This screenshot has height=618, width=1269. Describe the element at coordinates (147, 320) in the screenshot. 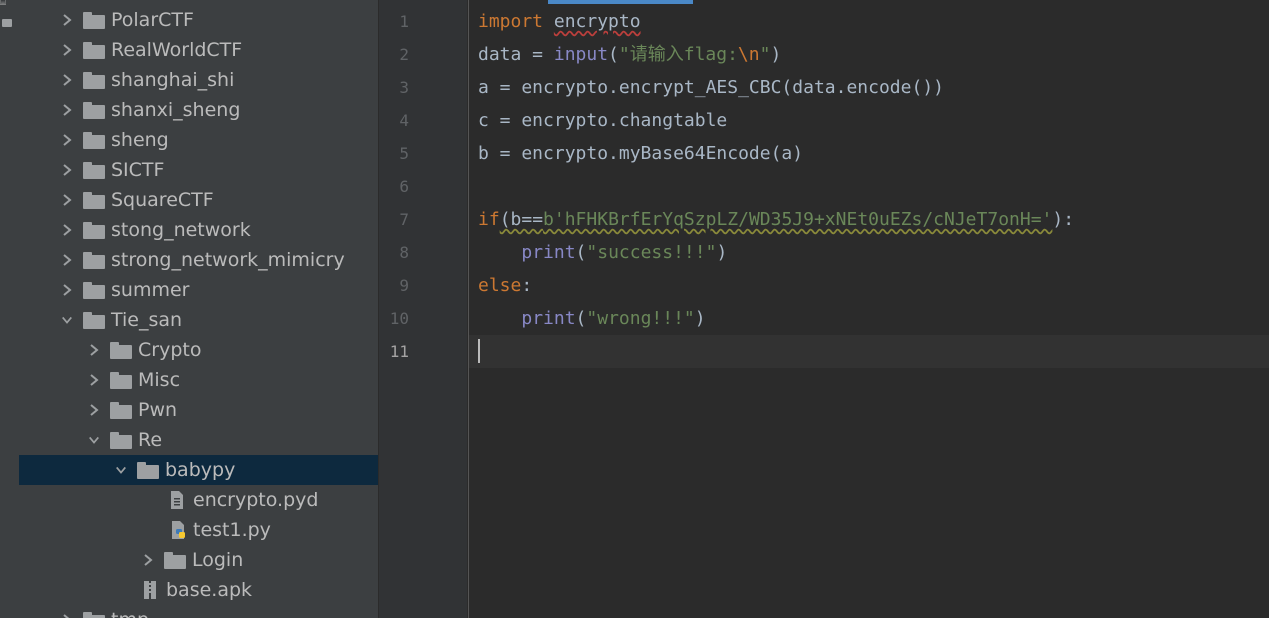

I see `tree-item-label: Tie_san` at that location.